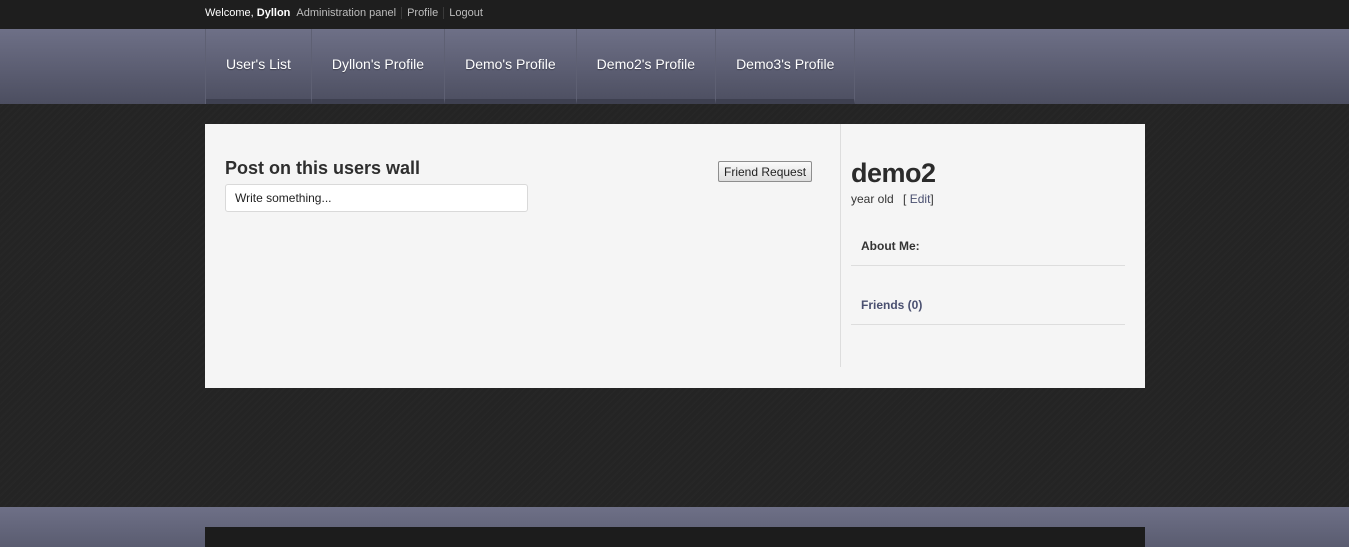 This screenshot has height=547, width=1349. Describe the element at coordinates (893, 173) in the screenshot. I see `profile-username: demo2` at that location.